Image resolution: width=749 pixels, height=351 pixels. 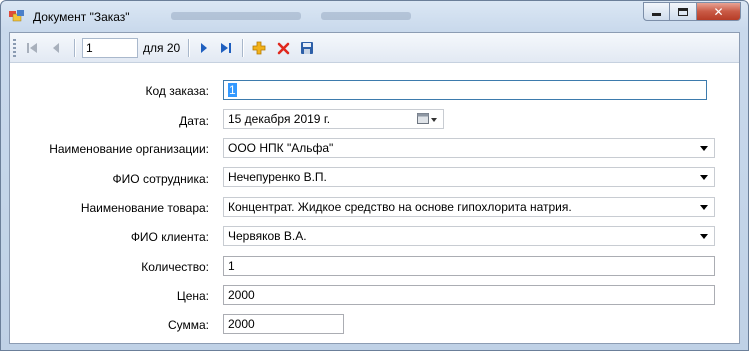 I want to click on organization-combobox: ООО НПК "Альфа", so click(x=469, y=148).